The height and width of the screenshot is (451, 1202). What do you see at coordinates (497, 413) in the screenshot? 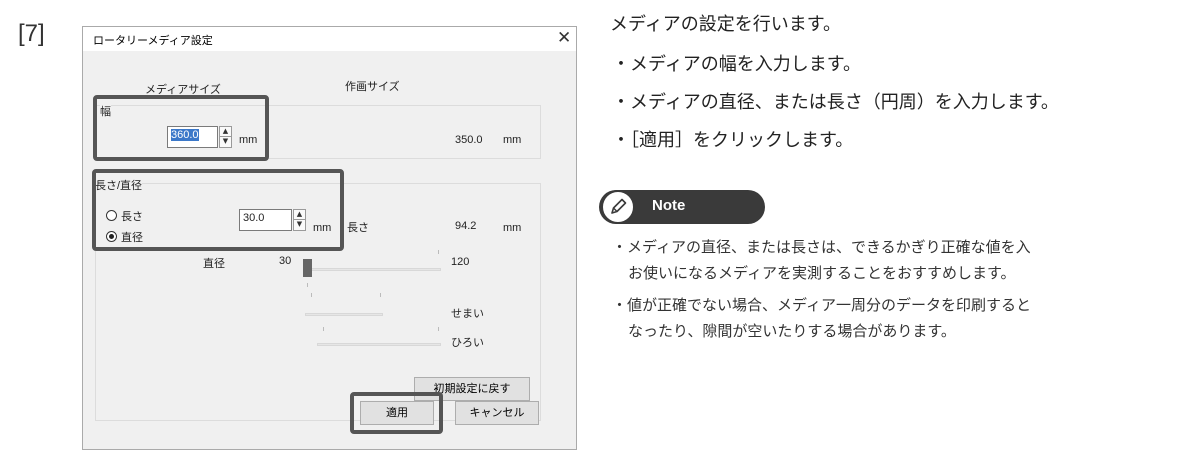
I see `cancel-button: キャンセル` at bounding box center [497, 413].